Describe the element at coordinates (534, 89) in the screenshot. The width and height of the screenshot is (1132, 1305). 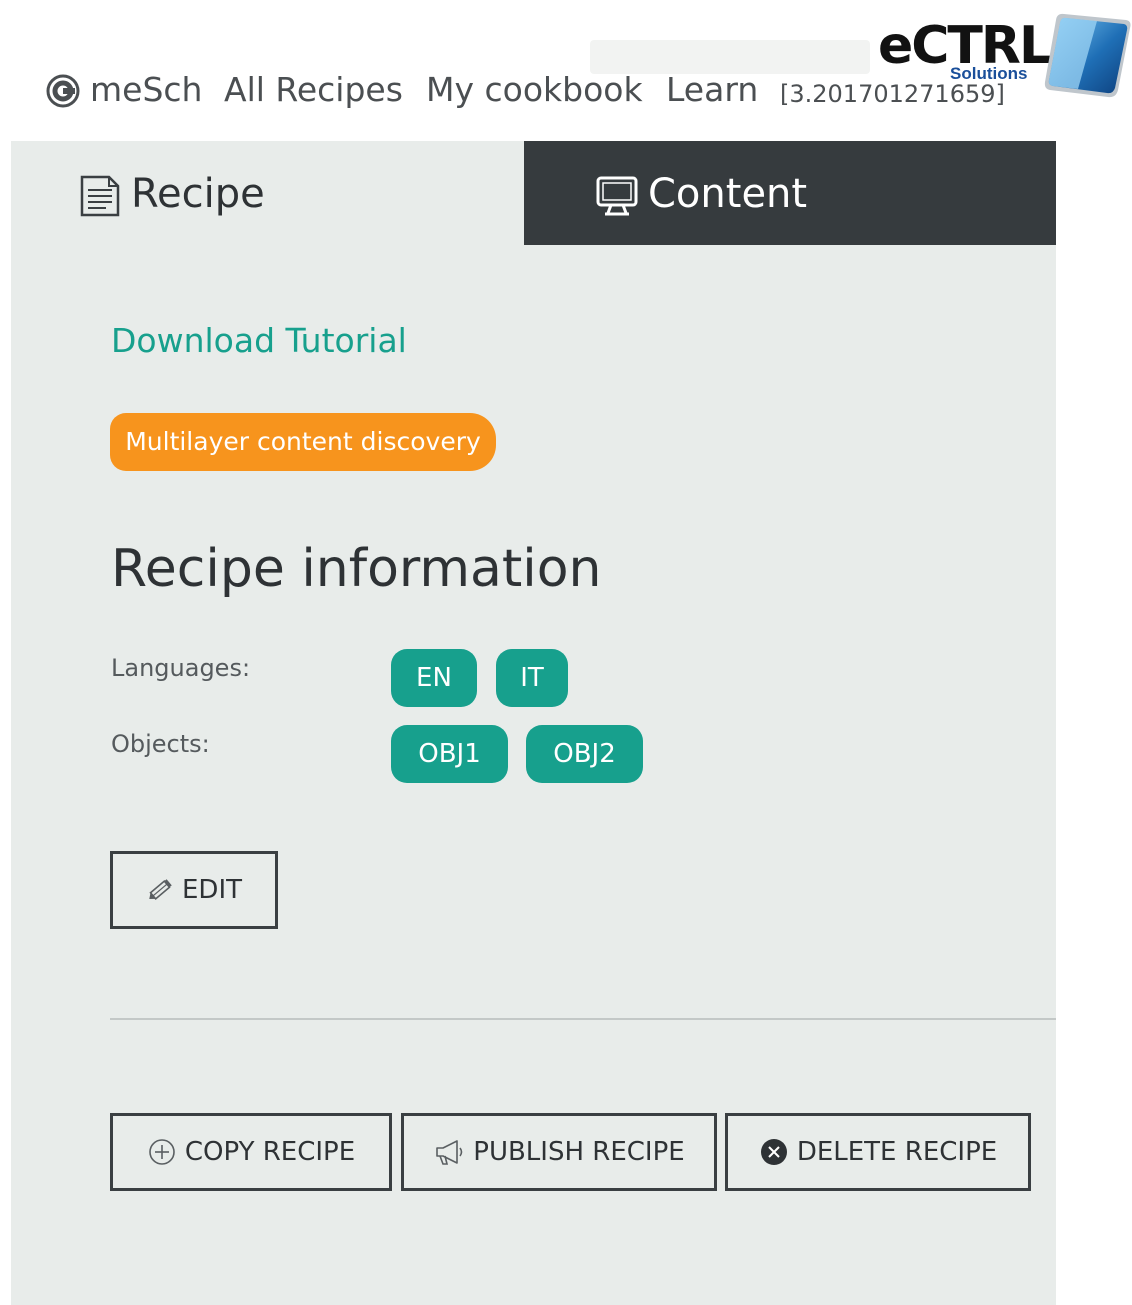
I see `nav-my-cookbook: My cookbook` at that location.